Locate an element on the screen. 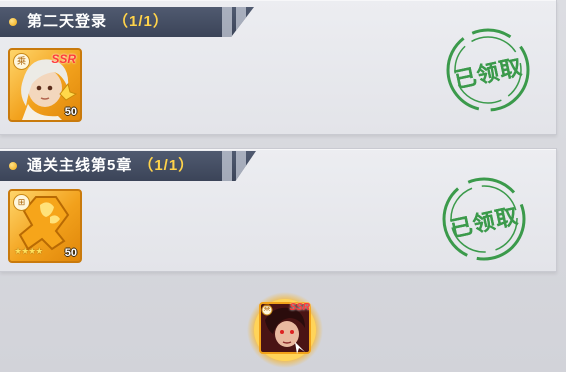  featured-reward: 乘 SSR is located at coordinates (285, 329).